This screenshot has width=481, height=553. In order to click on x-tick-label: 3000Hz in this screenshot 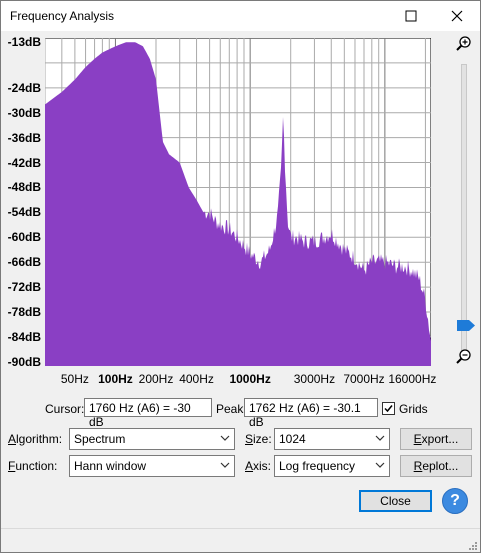, I will do `click(314, 379)`.